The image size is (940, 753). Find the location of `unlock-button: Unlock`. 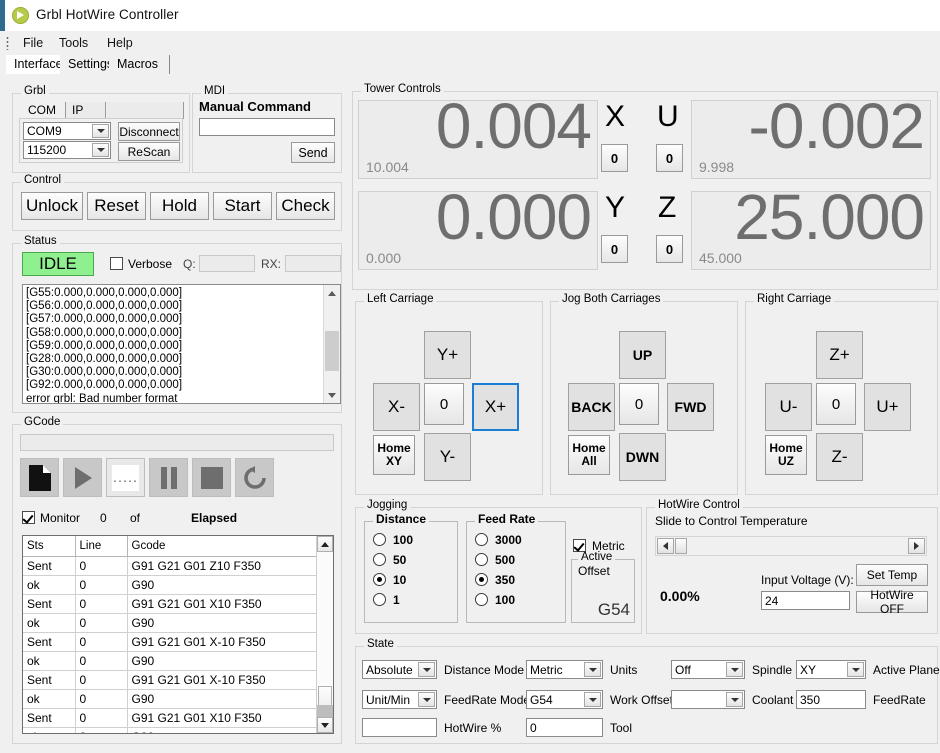

unlock-button: Unlock is located at coordinates (52, 206).